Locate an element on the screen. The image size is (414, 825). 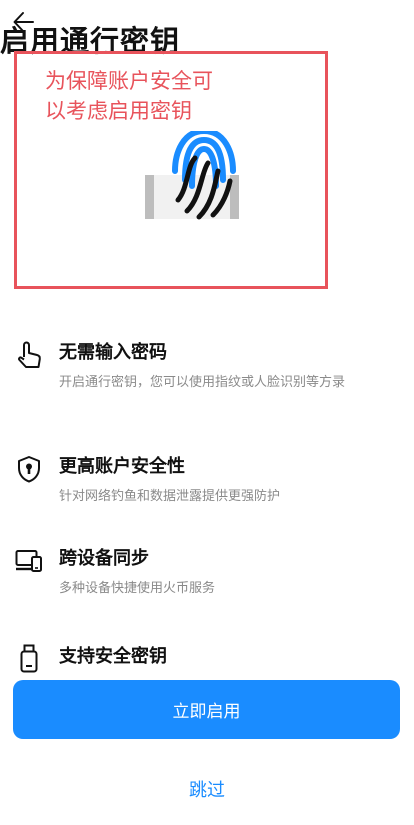
skip-button: 跳过 is located at coordinates (207, 789).